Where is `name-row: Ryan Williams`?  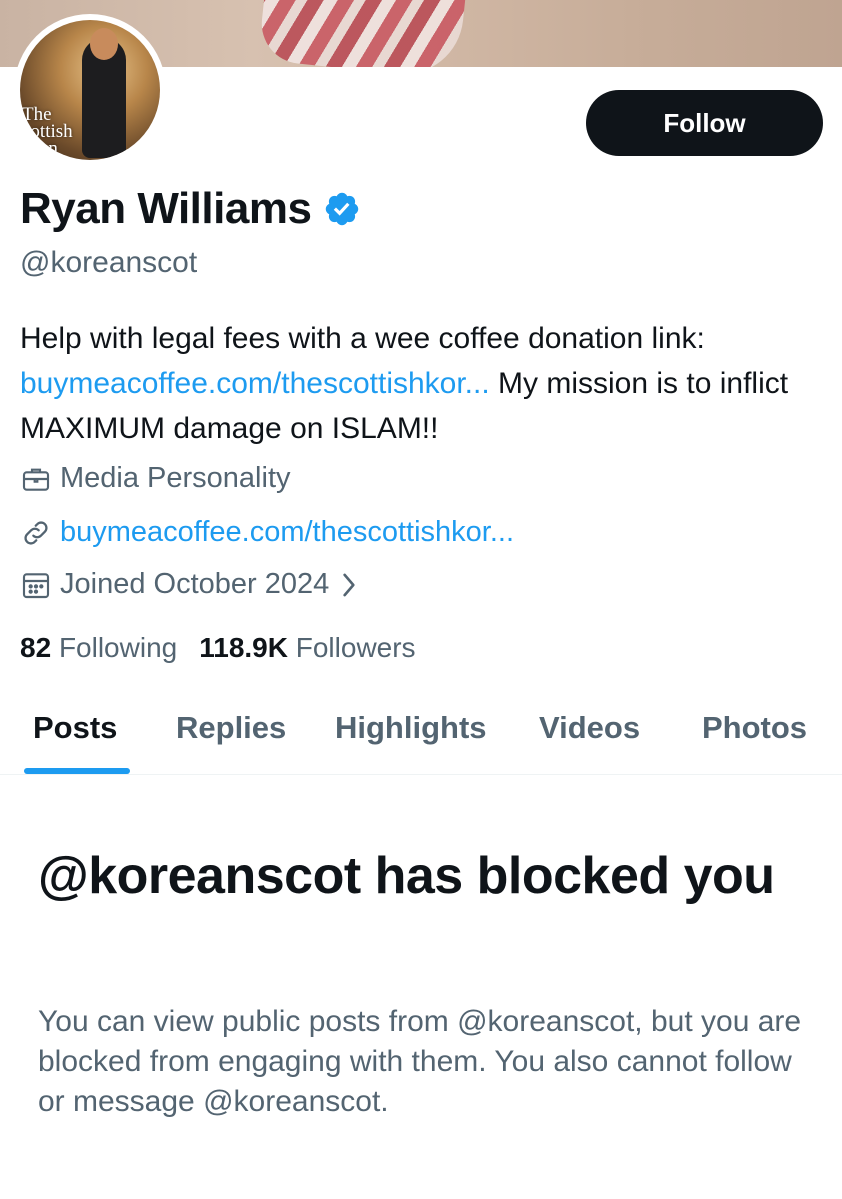
name-row: Ryan Williams is located at coordinates (190, 209).